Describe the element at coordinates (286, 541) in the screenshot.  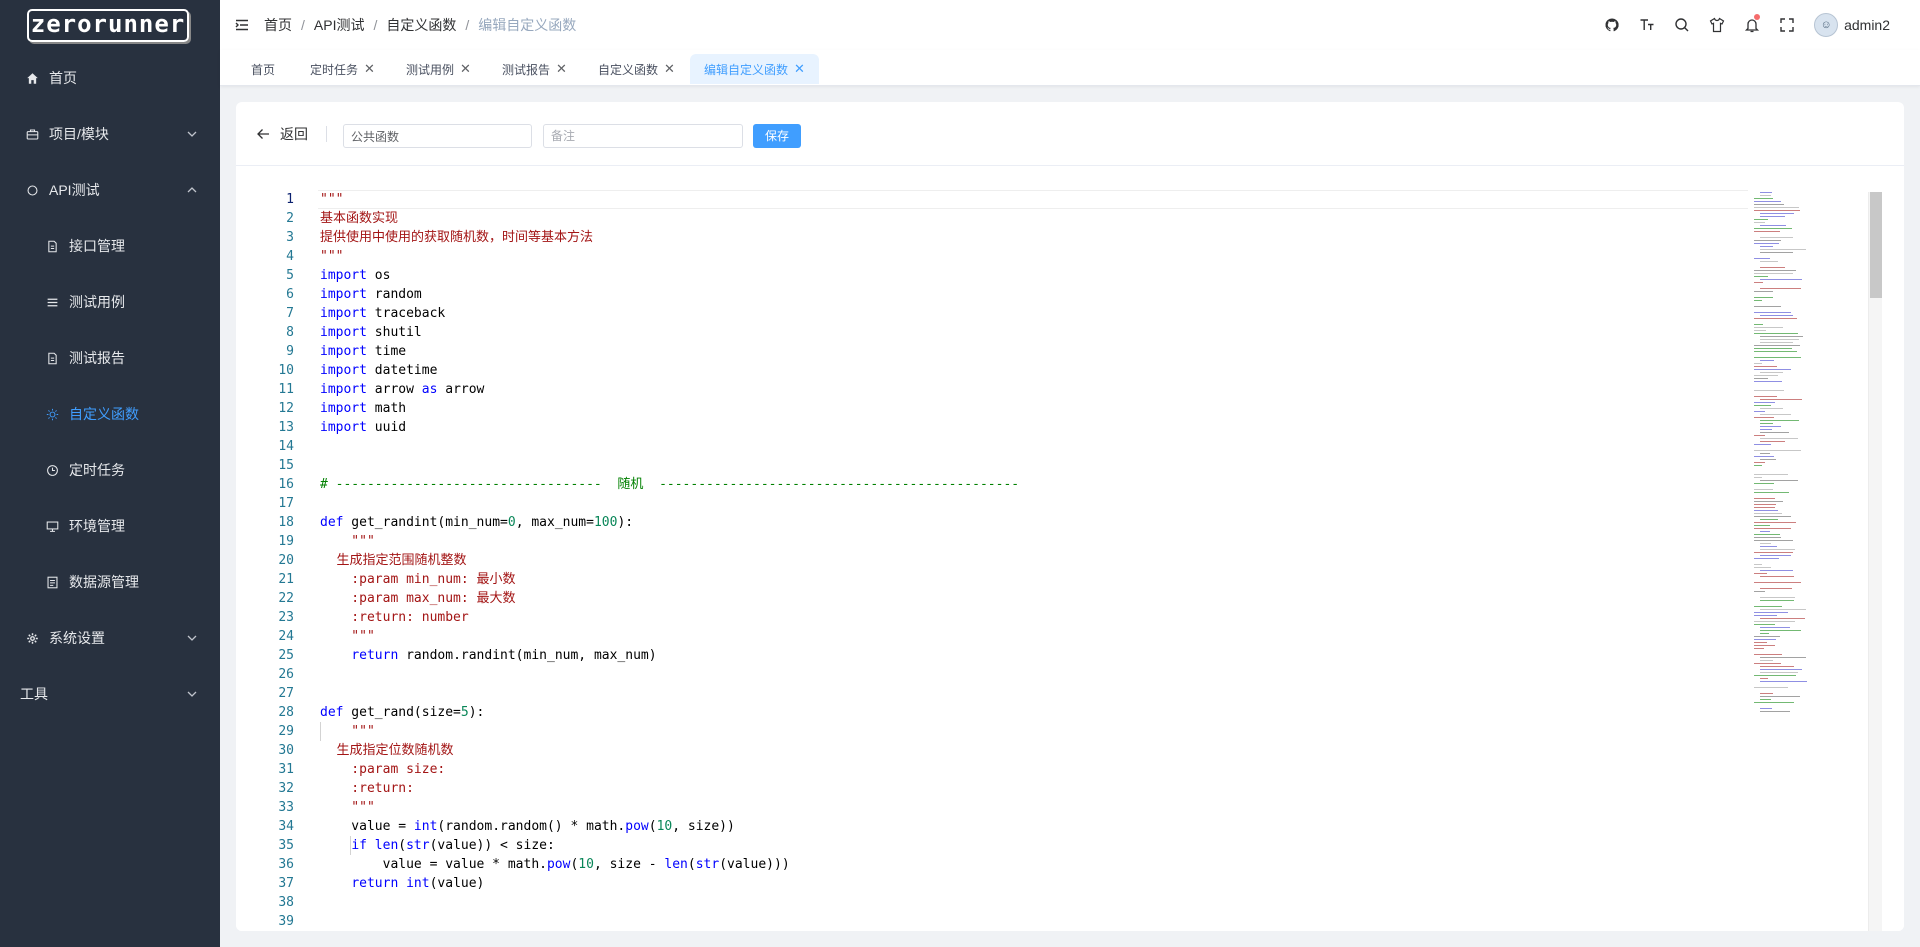
I see `line-number: 19` at that location.